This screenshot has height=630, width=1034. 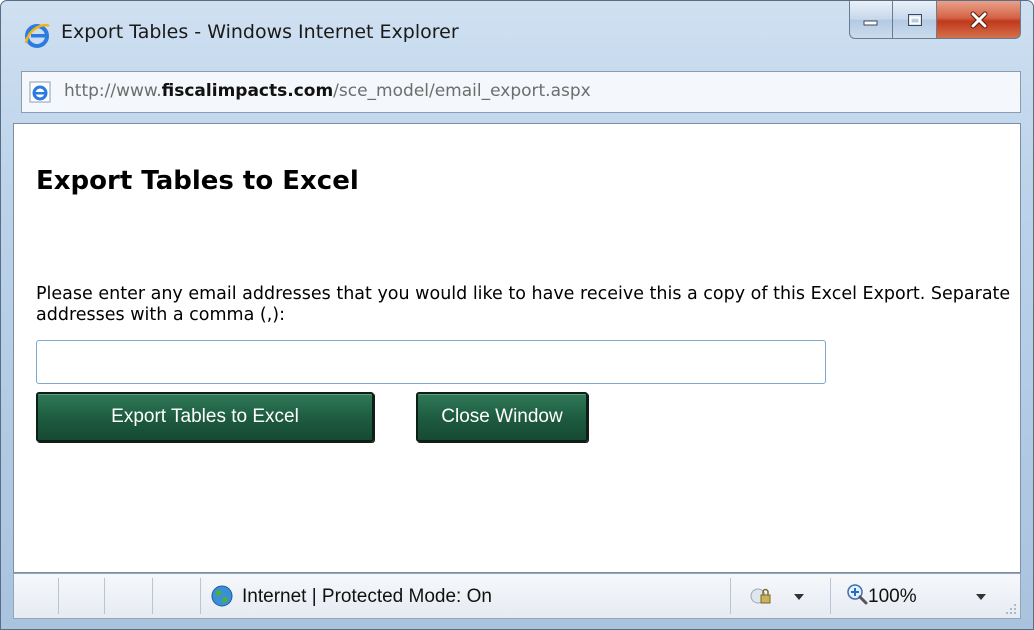 I want to click on close-icon, so click(x=978, y=19).